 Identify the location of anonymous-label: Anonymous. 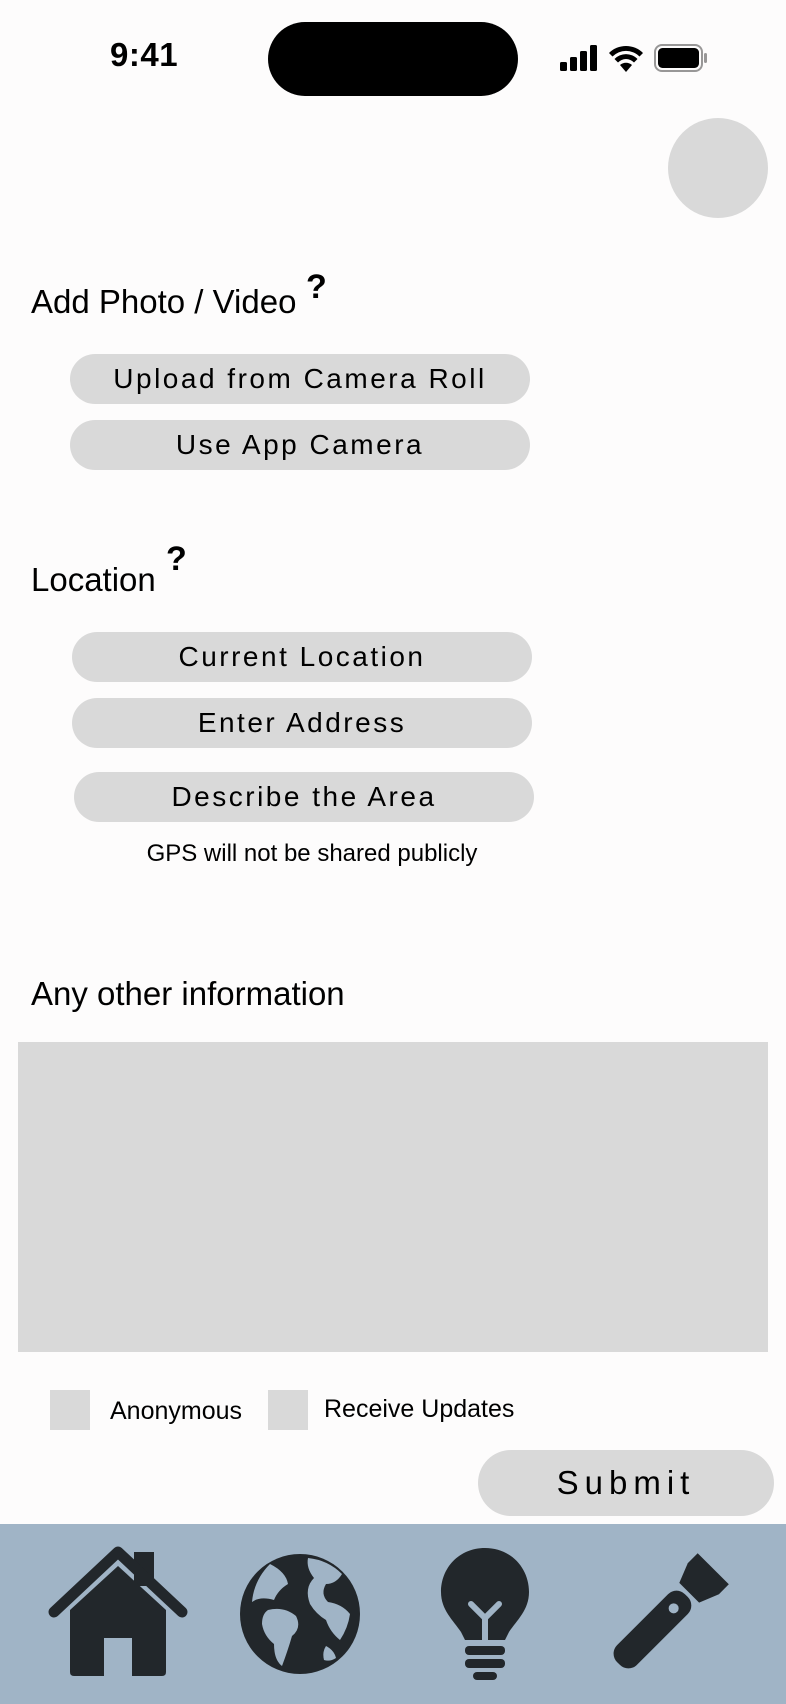
(176, 1411).